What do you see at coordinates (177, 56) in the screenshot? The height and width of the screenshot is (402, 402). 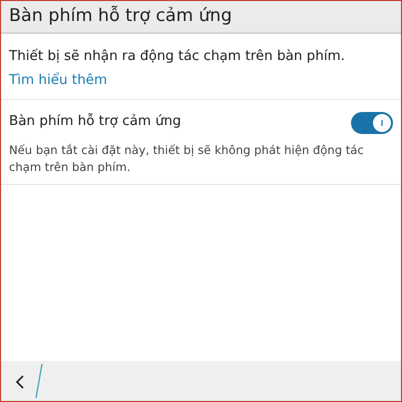 I see `description-text: Thiết bị sẽ nhận ra động tác chạm trên bàn phím.` at bounding box center [177, 56].